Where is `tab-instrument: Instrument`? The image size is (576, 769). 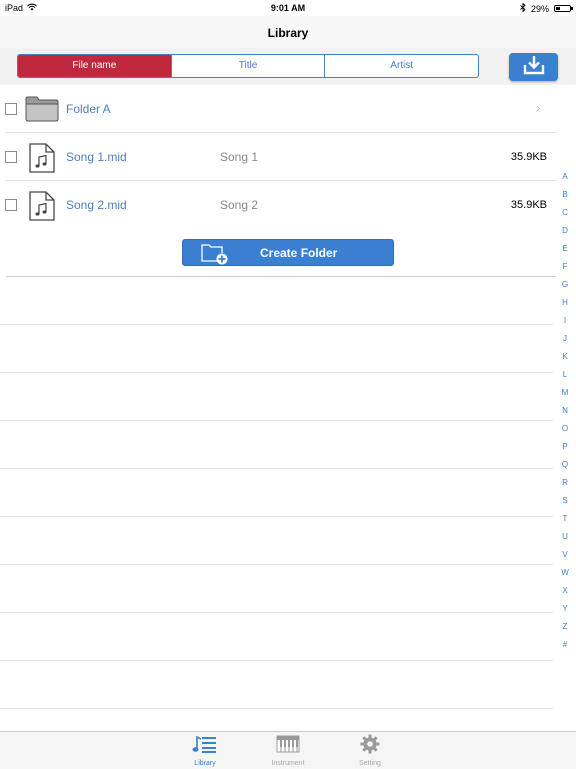
tab-instrument: Instrument is located at coordinates (288, 750).